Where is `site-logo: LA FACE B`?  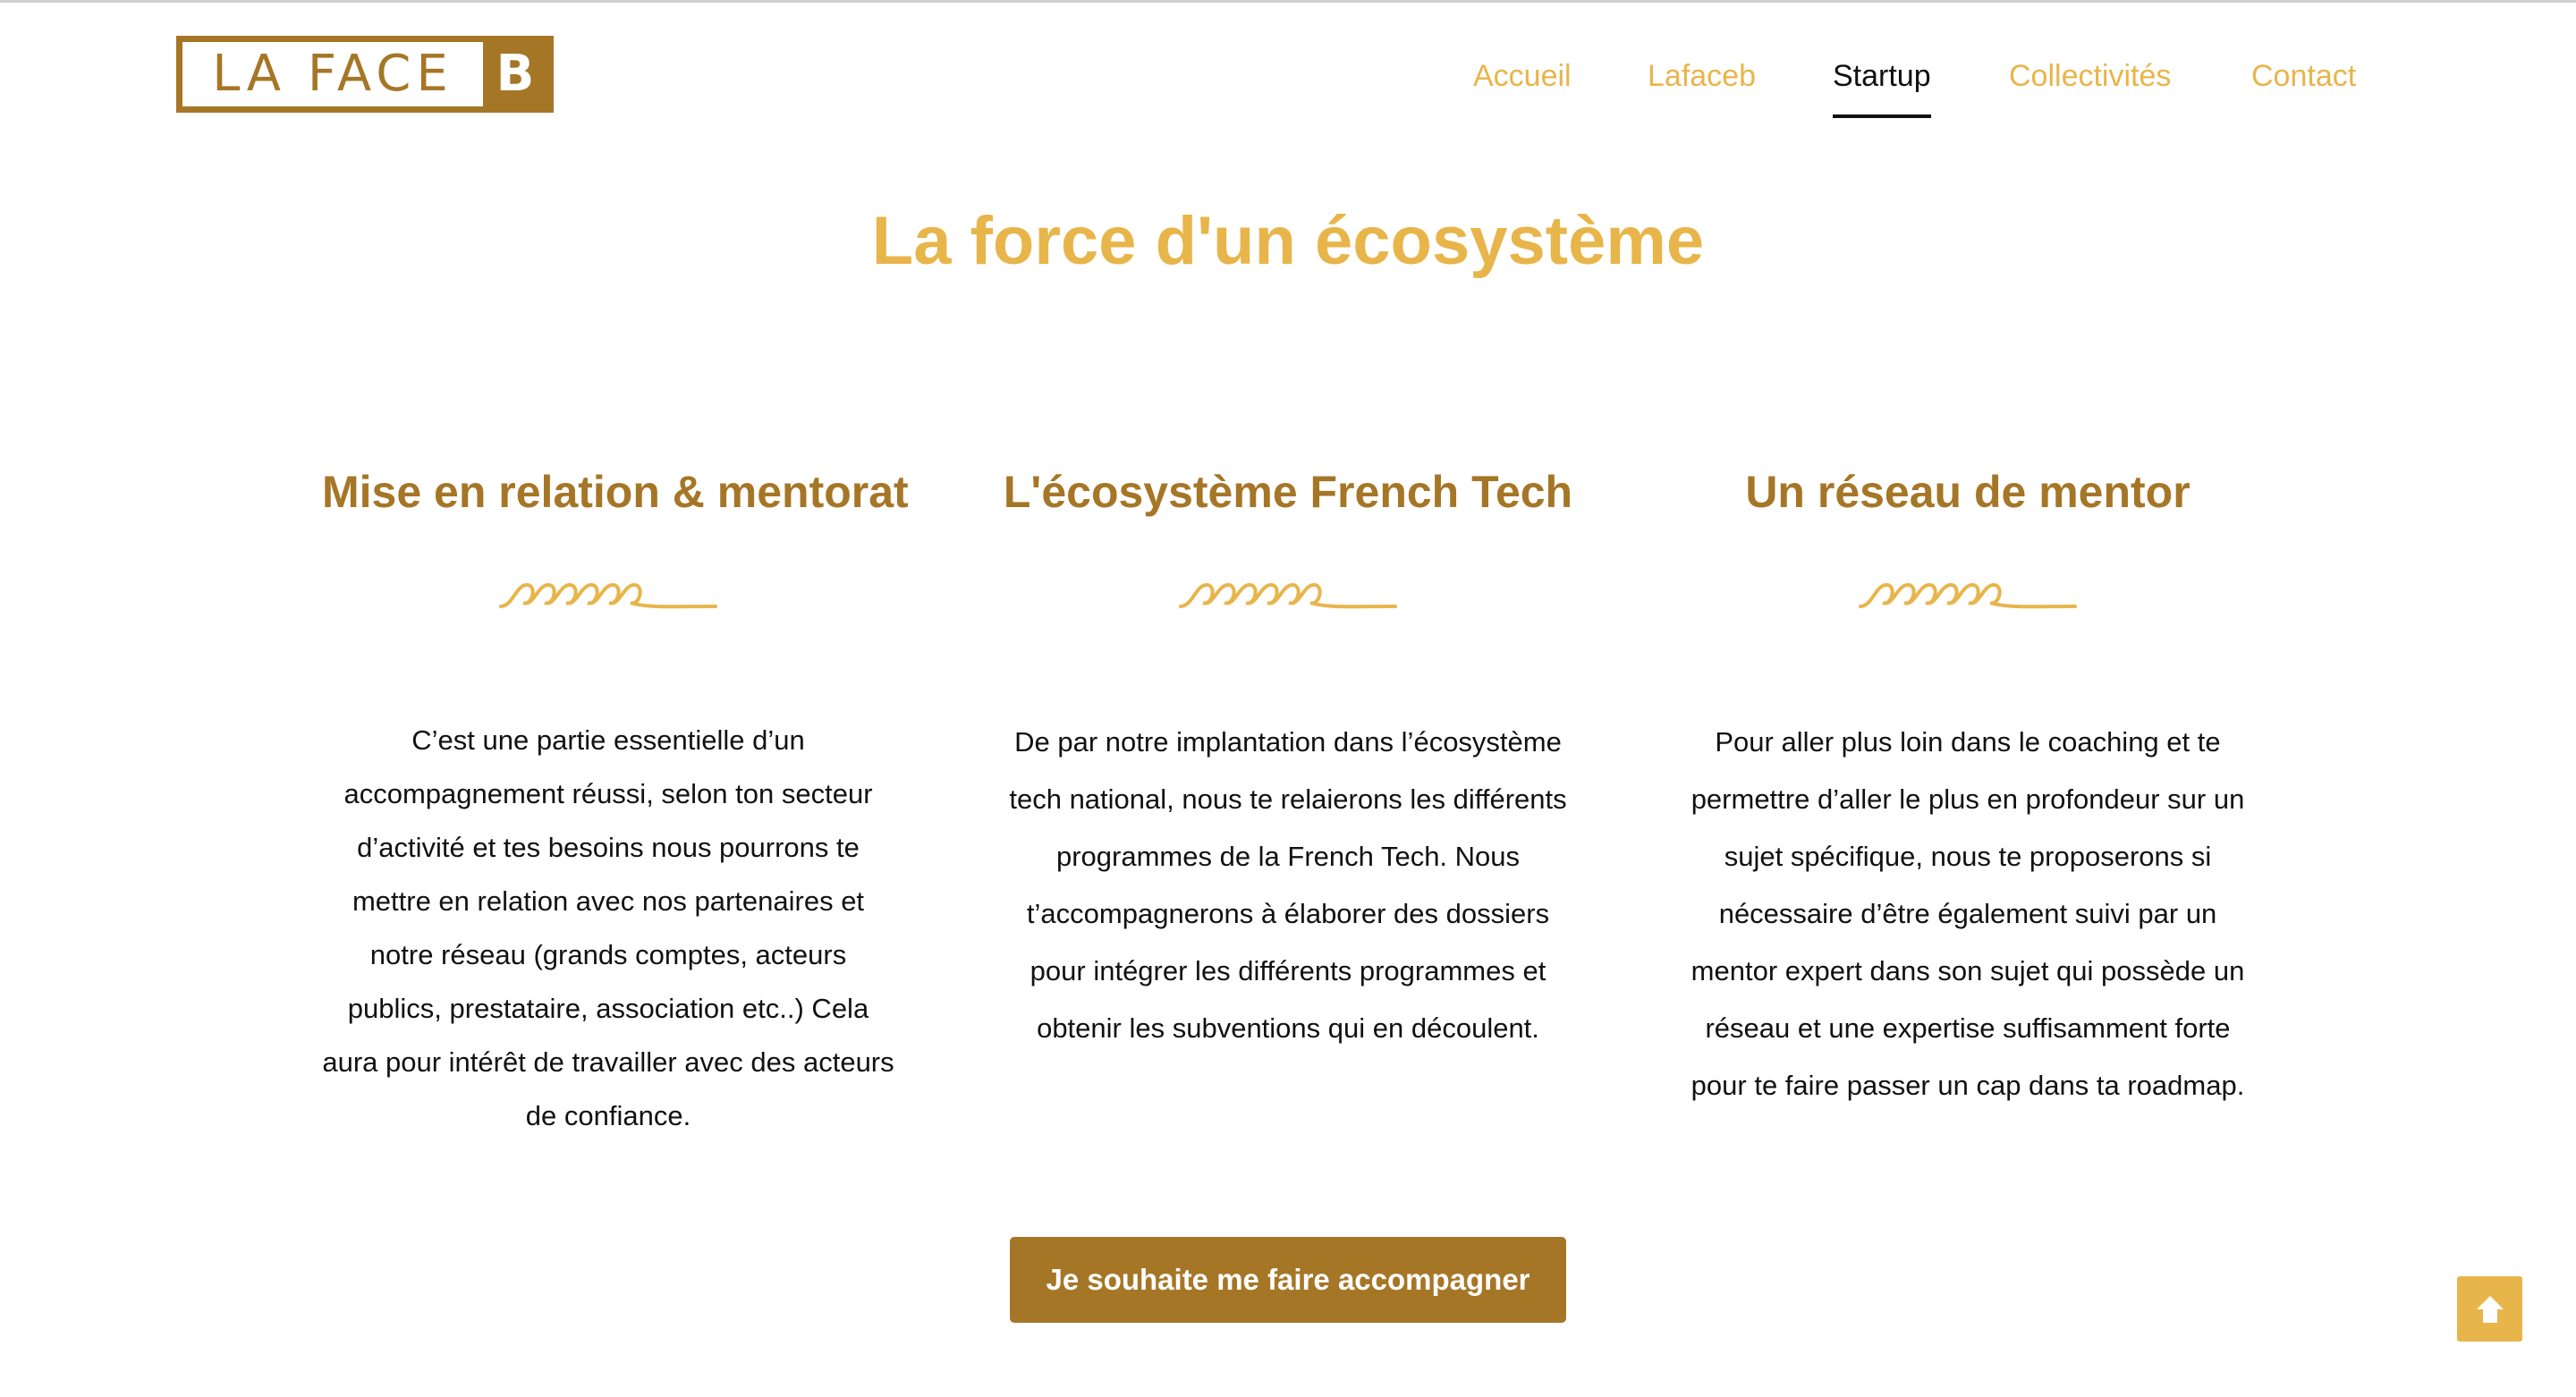
site-logo: LA FACE B is located at coordinates (365, 74).